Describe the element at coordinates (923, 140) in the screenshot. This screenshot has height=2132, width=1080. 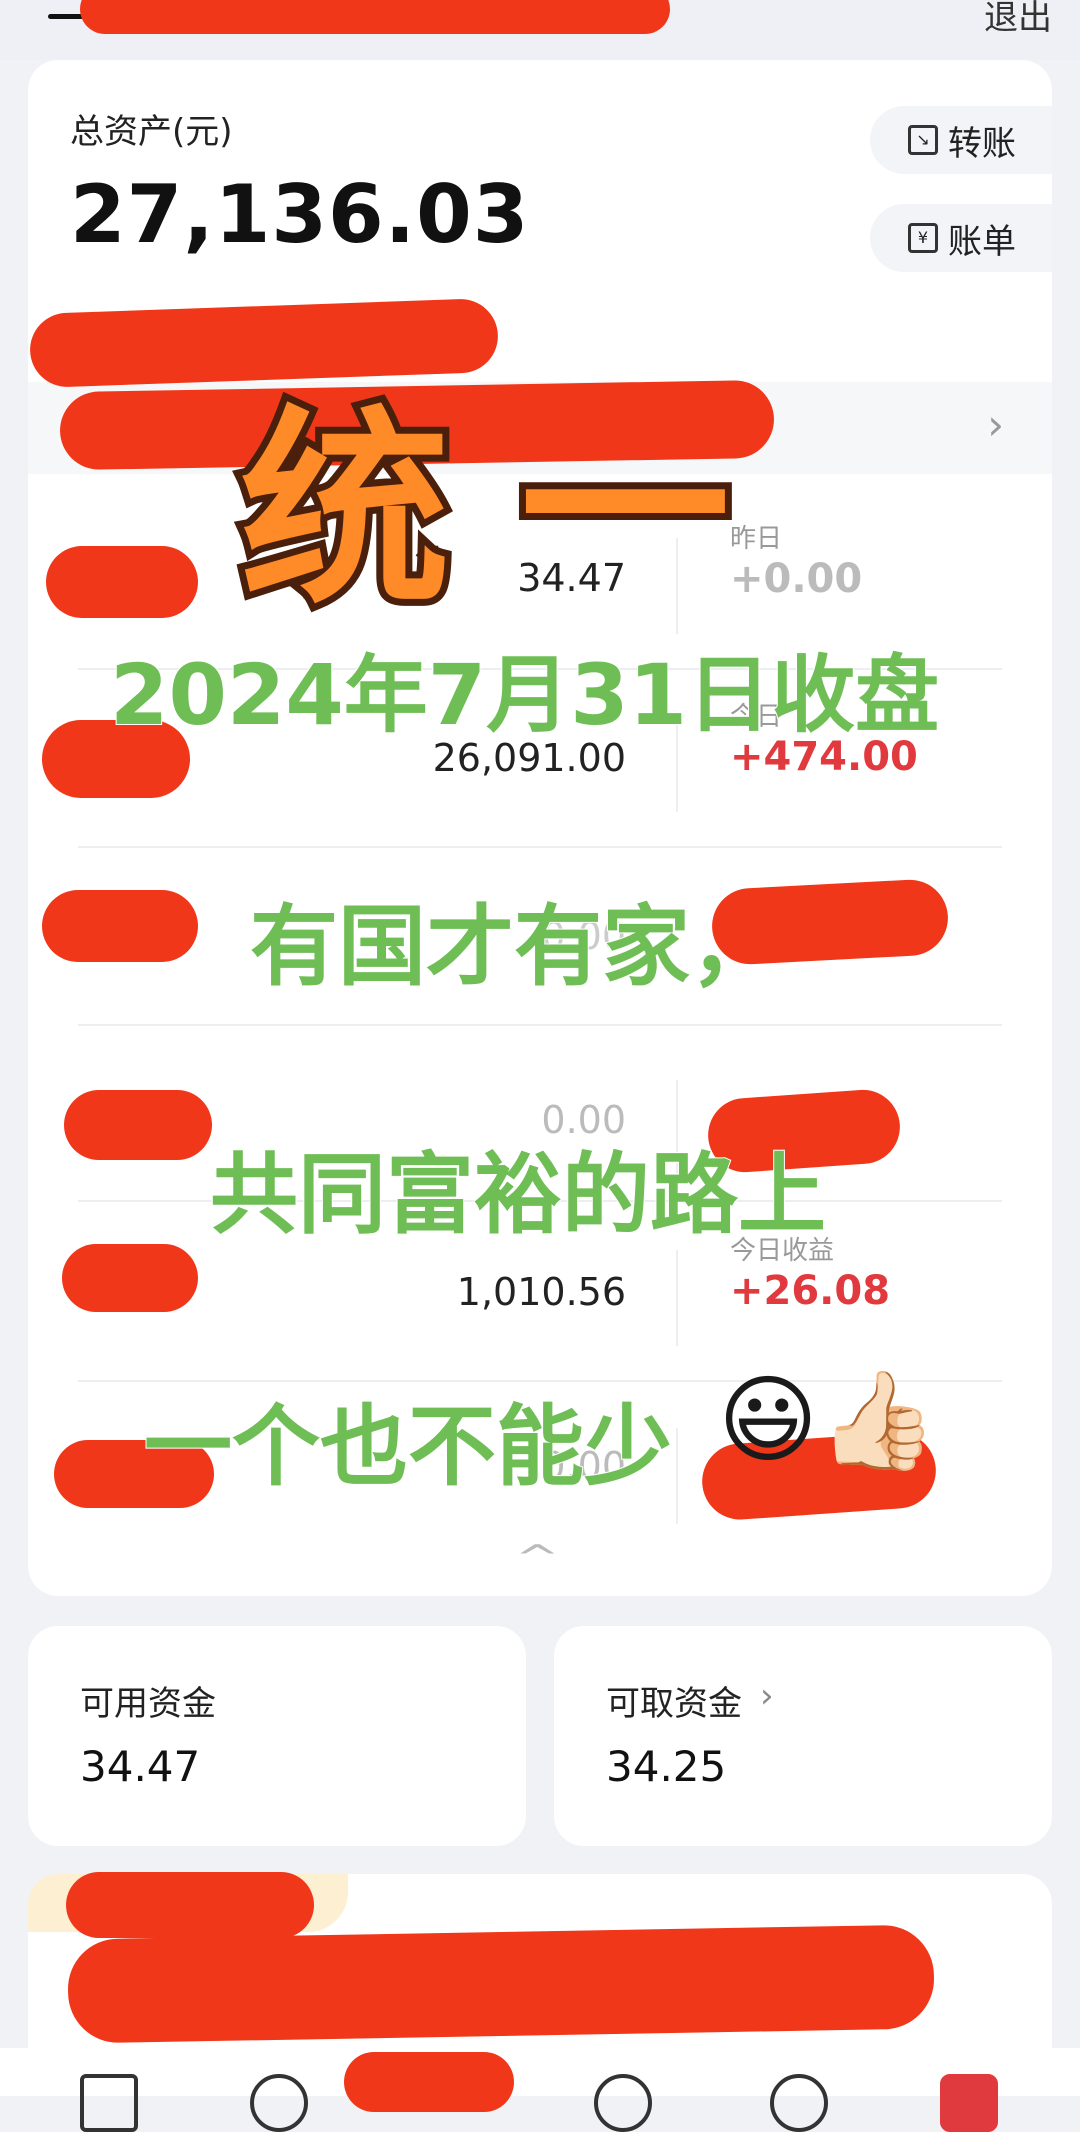
I see `transfer-icon: ↘` at that location.